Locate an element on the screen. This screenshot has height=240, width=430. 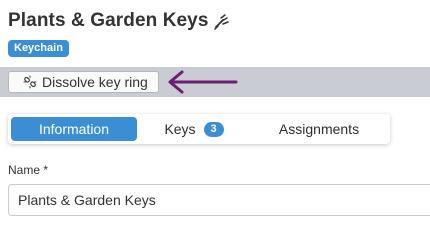
dissolve-key-ring-label: Dissolve key ring is located at coordinates (95, 82).